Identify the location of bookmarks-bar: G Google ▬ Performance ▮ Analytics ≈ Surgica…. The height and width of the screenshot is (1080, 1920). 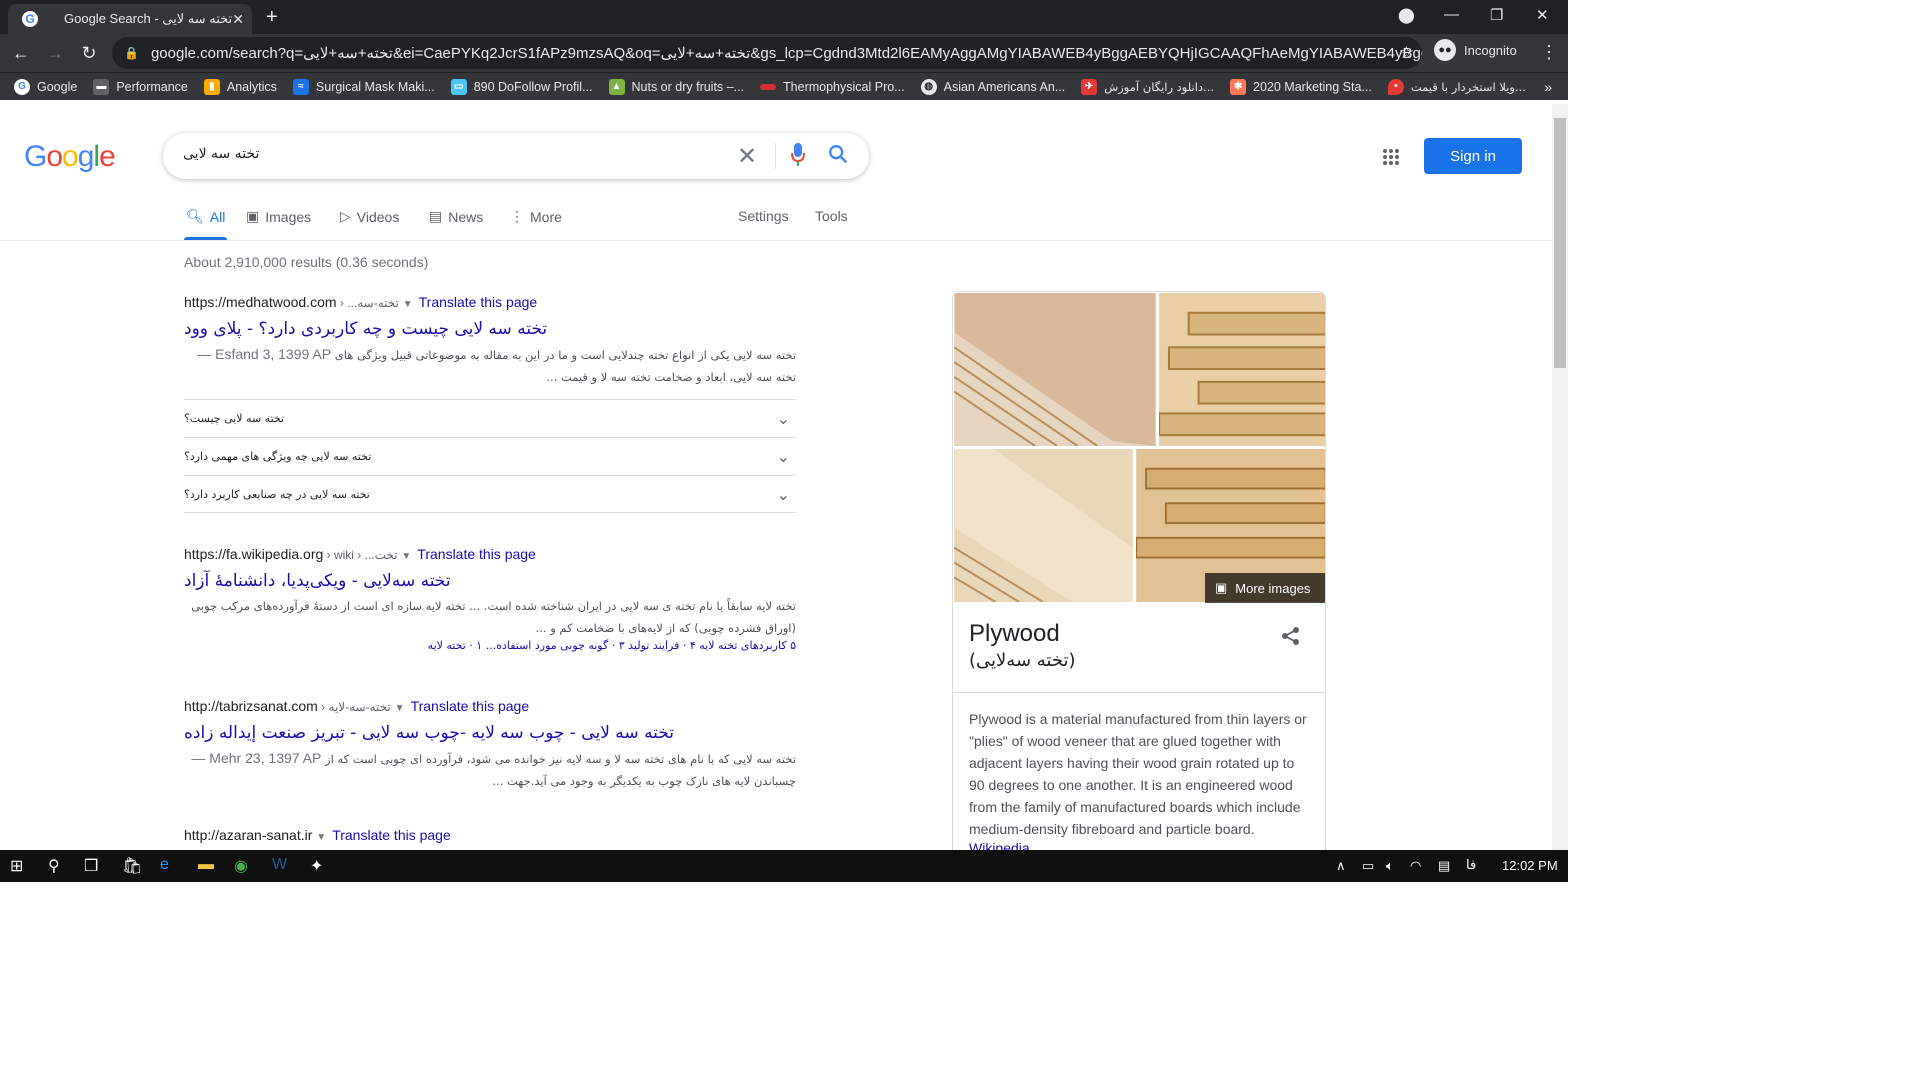
(784, 86).